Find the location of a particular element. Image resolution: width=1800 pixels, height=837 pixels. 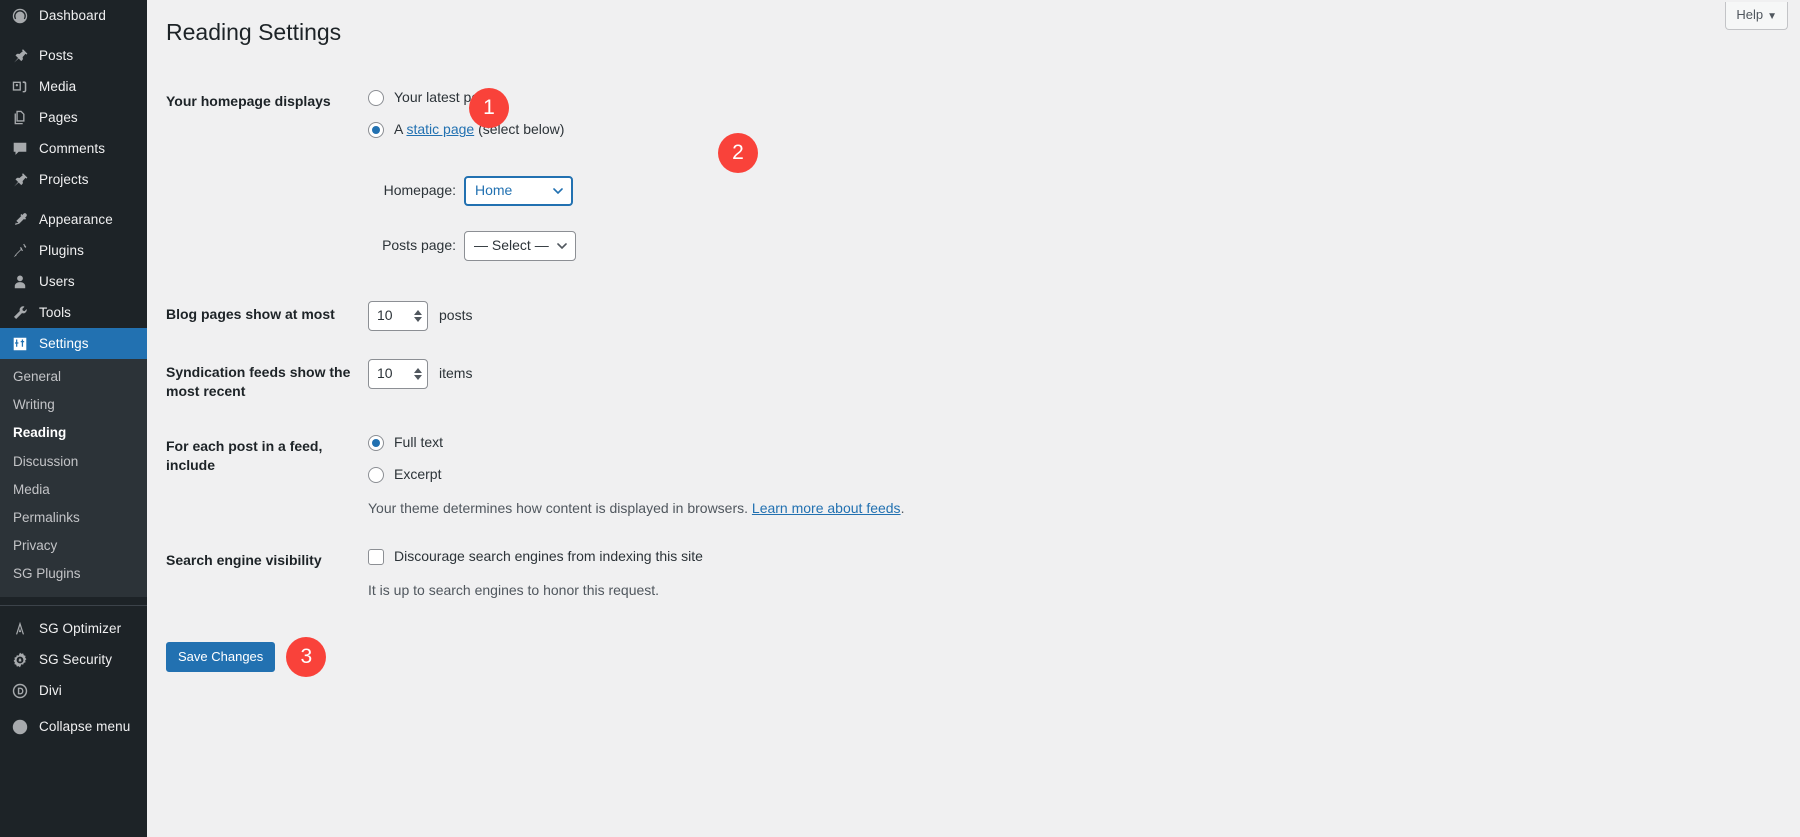

sidebar-item-dashboard: Dashboard is located at coordinates (73, 15).